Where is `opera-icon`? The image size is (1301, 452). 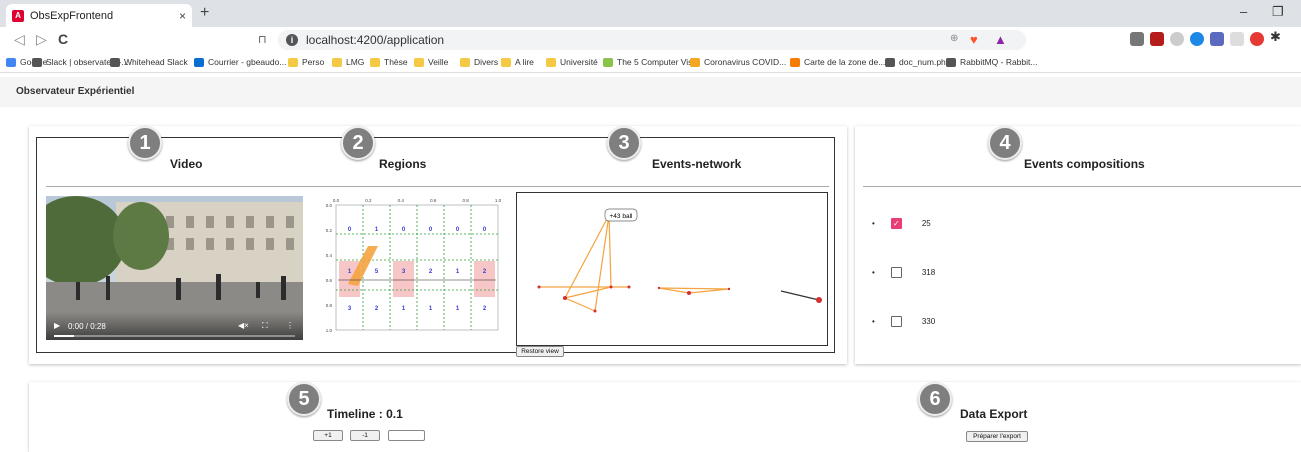 opera-icon is located at coordinates (1257, 39).